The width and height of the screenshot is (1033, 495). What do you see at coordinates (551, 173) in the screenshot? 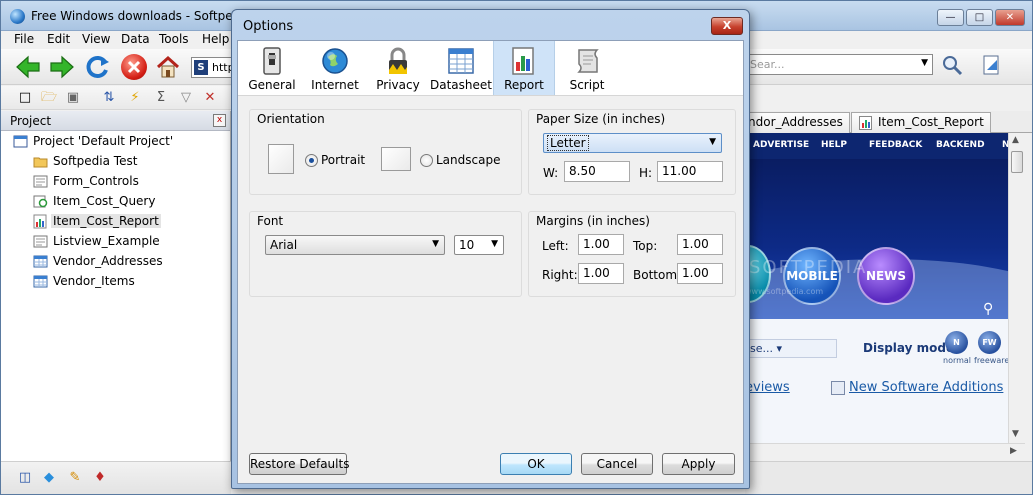
I see `width-label: W:` at bounding box center [551, 173].